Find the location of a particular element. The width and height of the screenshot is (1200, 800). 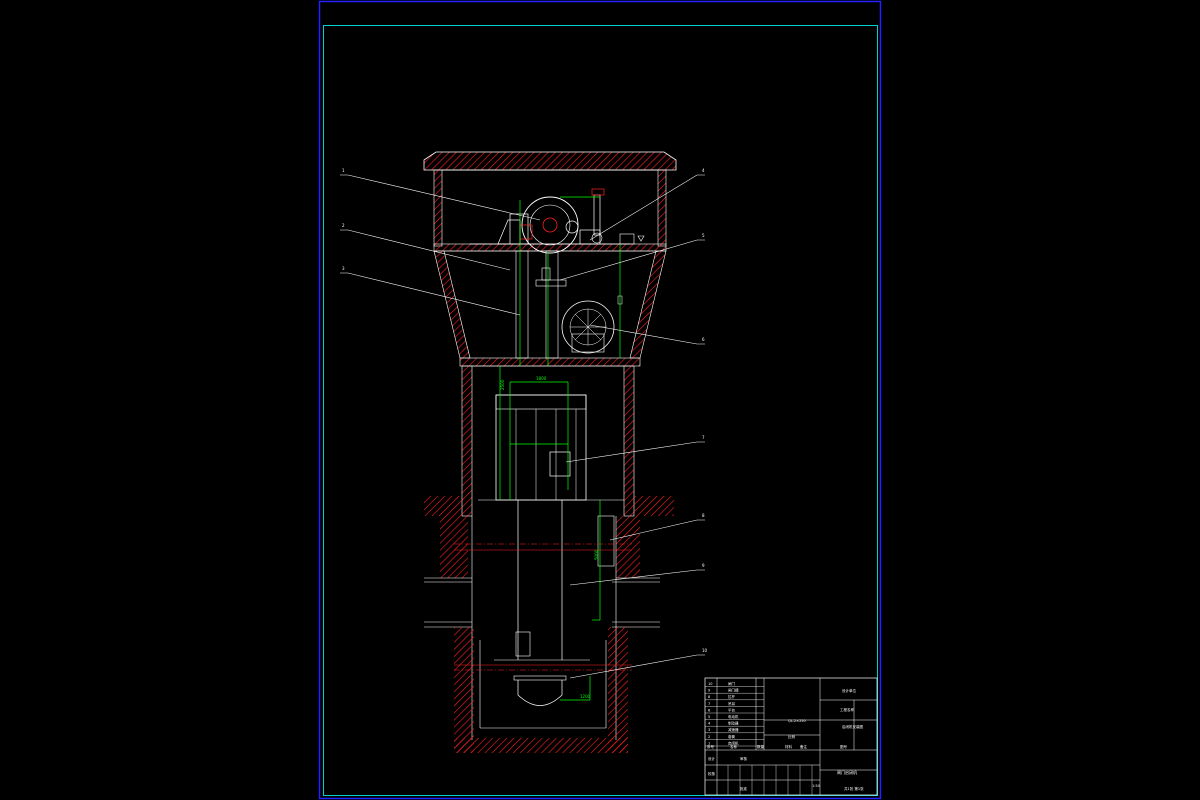

machine-room is located at coordinates (550, 210).